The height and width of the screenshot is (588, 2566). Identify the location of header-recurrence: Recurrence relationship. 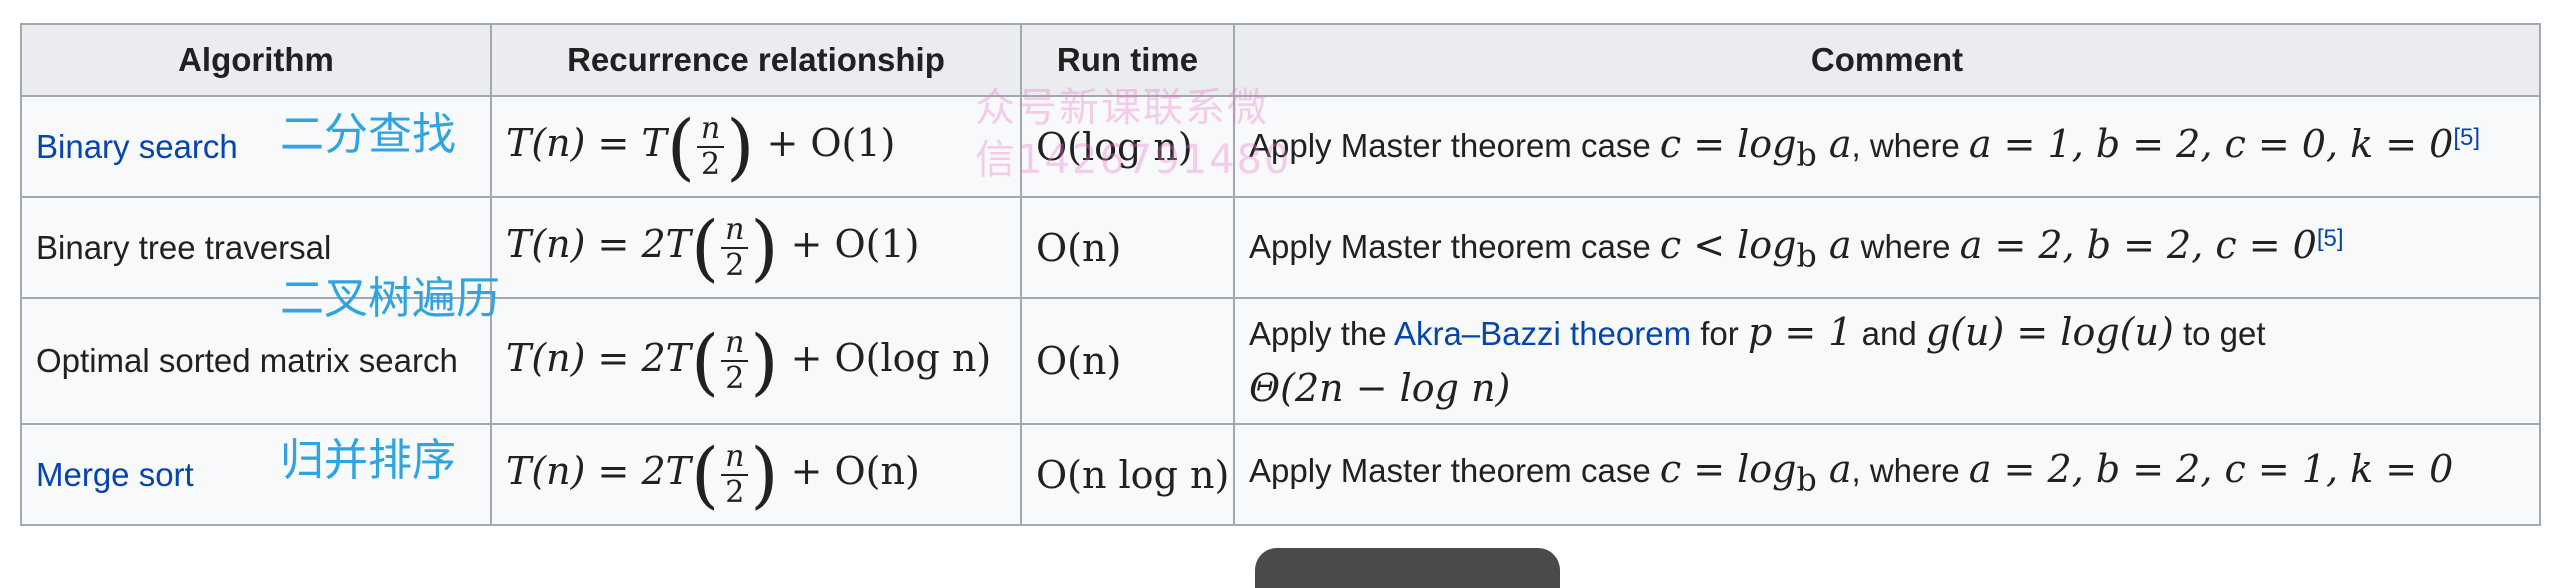
(756, 60).